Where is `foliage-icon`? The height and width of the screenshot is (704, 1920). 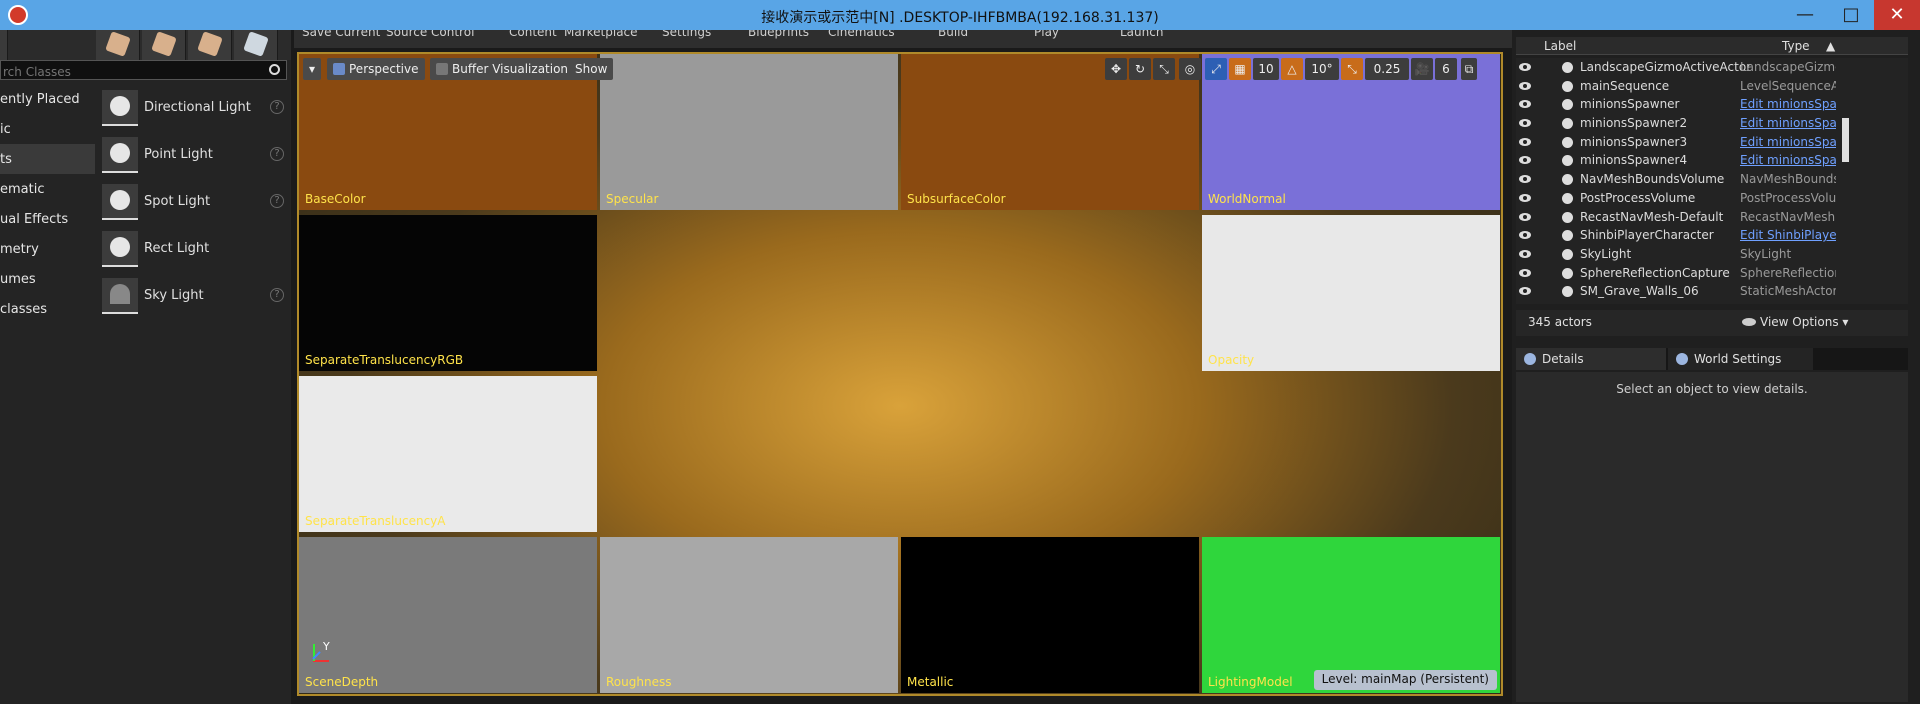
foliage-icon is located at coordinates (210, 44).